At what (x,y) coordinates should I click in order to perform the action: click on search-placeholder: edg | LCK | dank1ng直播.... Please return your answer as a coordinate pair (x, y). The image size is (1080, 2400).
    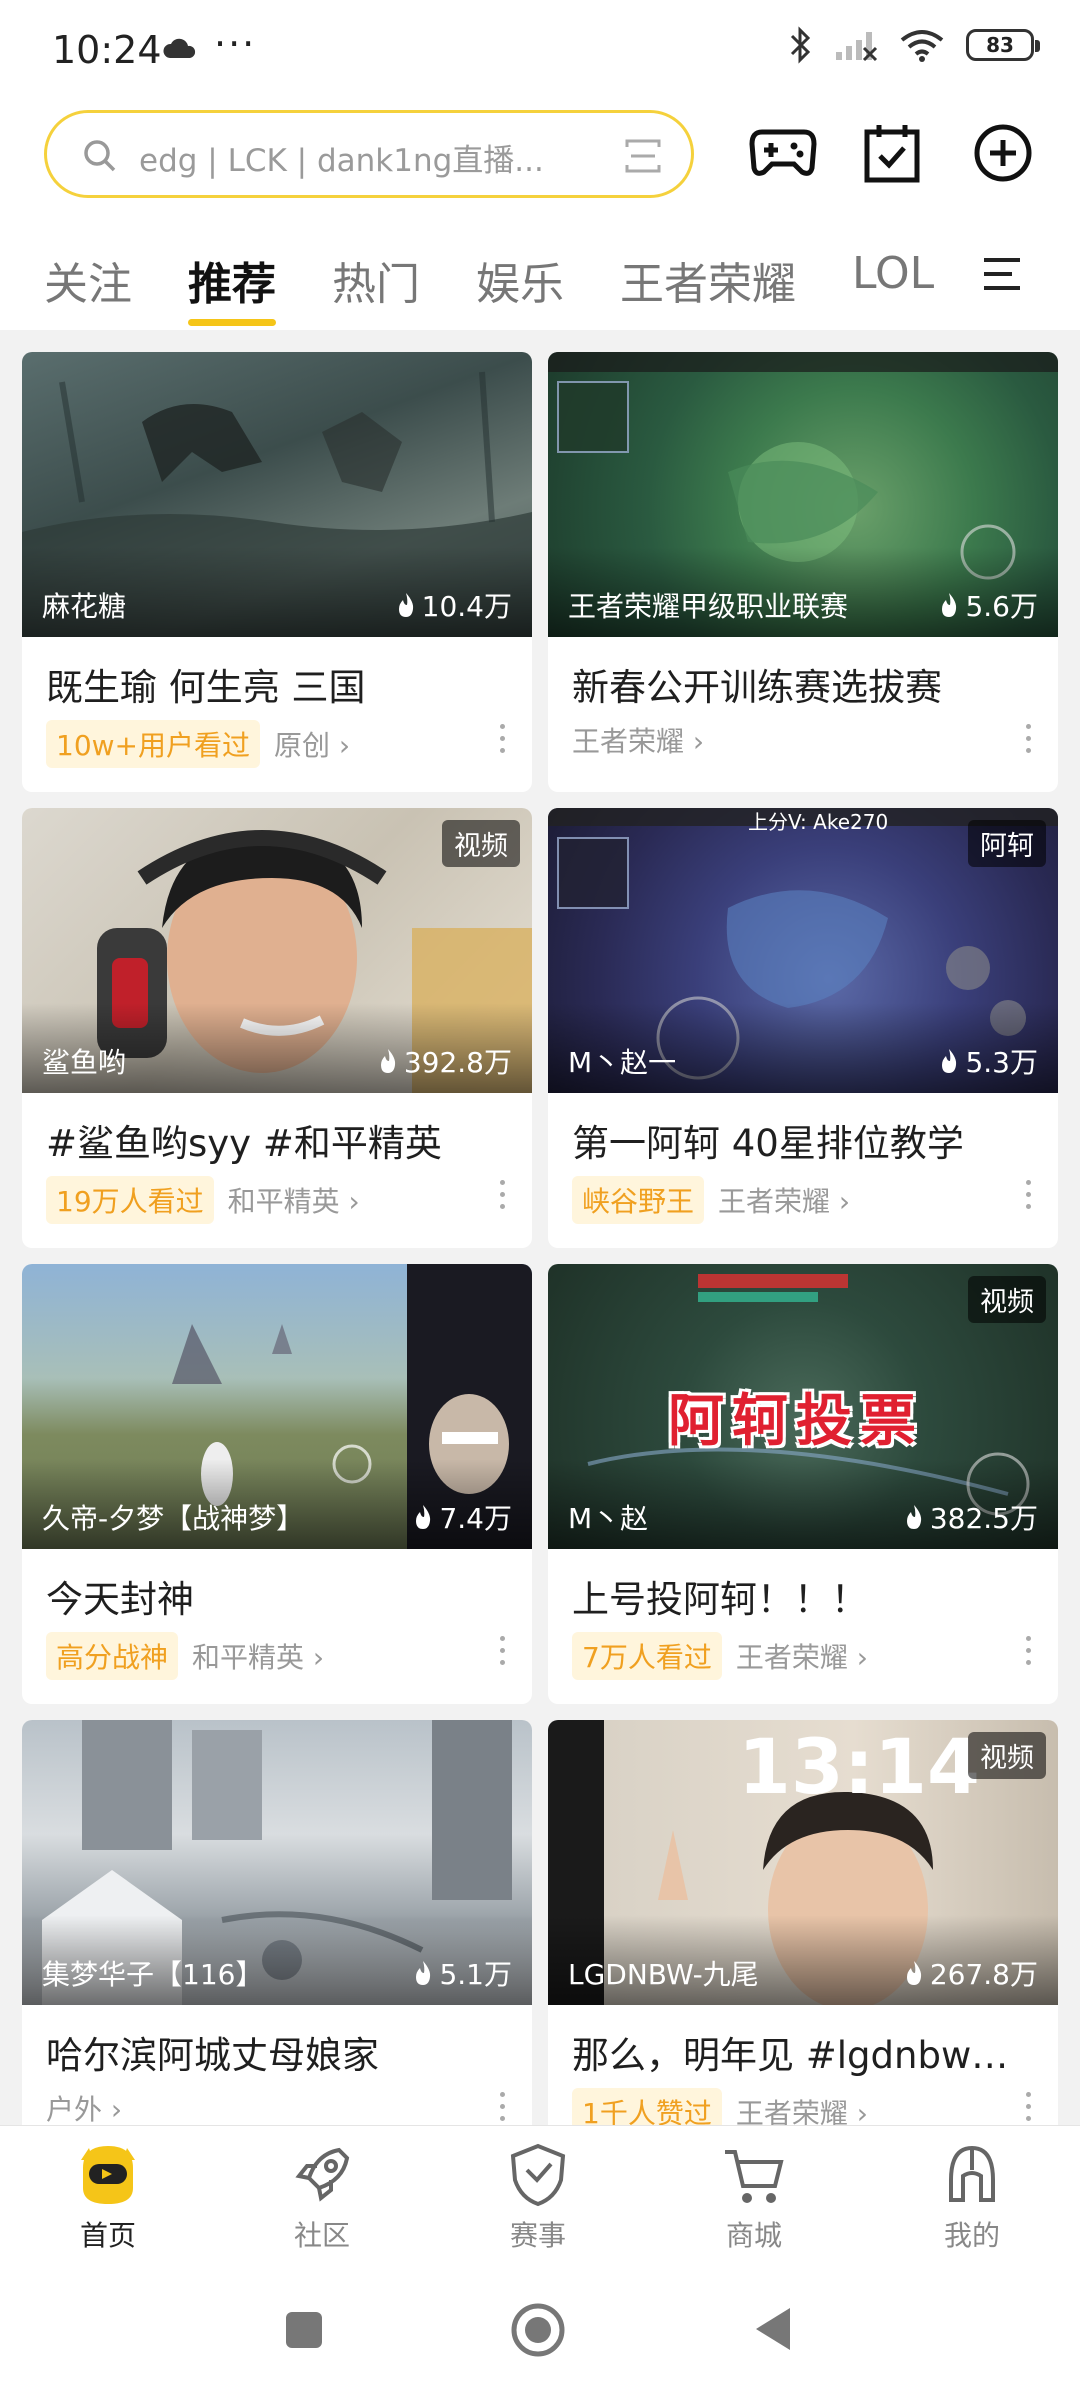
    Looking at the image, I should click on (341, 161).